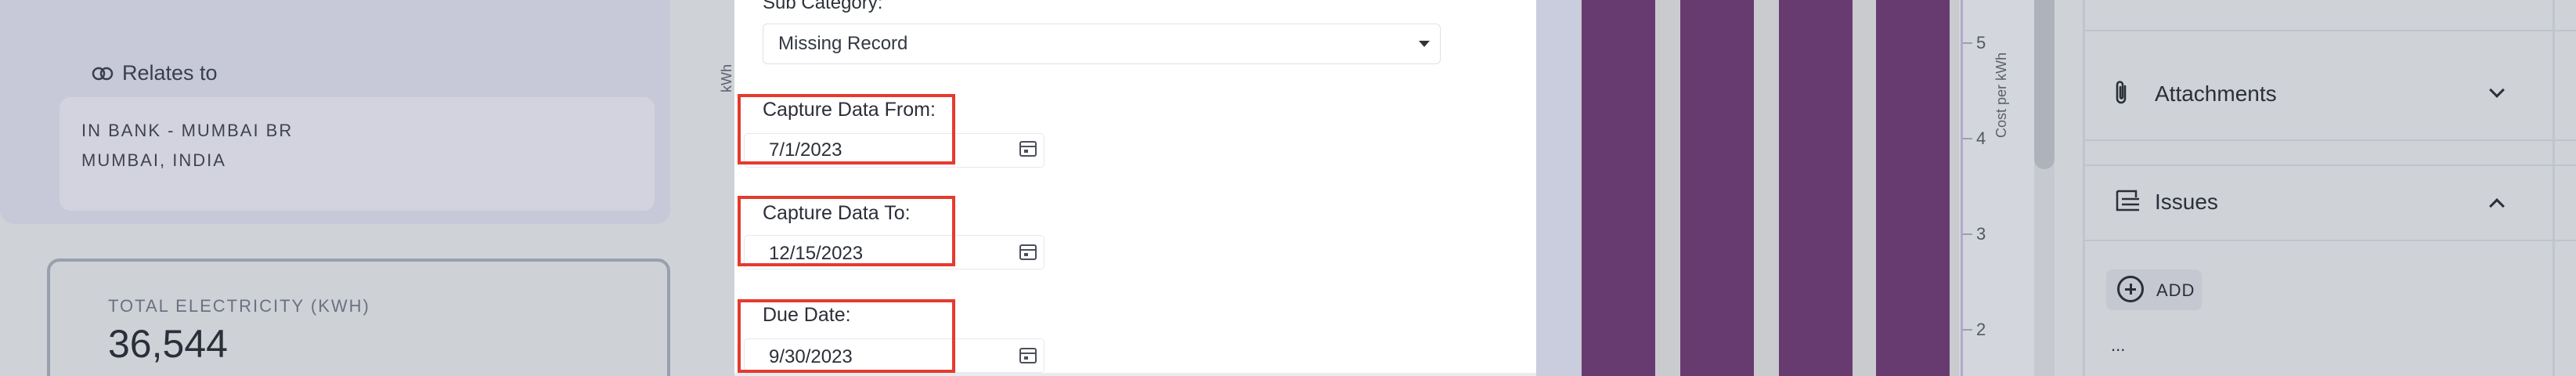 The image size is (2576, 376). I want to click on plus-circle-icon, so click(2130, 289).